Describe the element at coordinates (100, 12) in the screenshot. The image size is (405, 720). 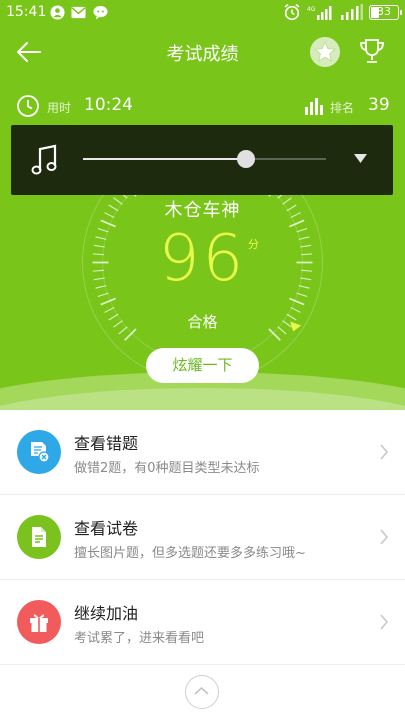
I see `chat-icon` at that location.